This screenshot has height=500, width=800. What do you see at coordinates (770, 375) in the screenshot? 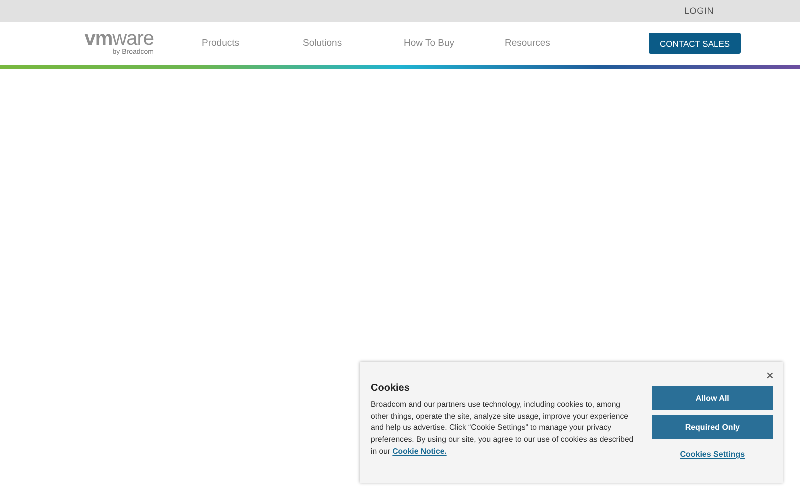
I see `close-button: ×` at bounding box center [770, 375].